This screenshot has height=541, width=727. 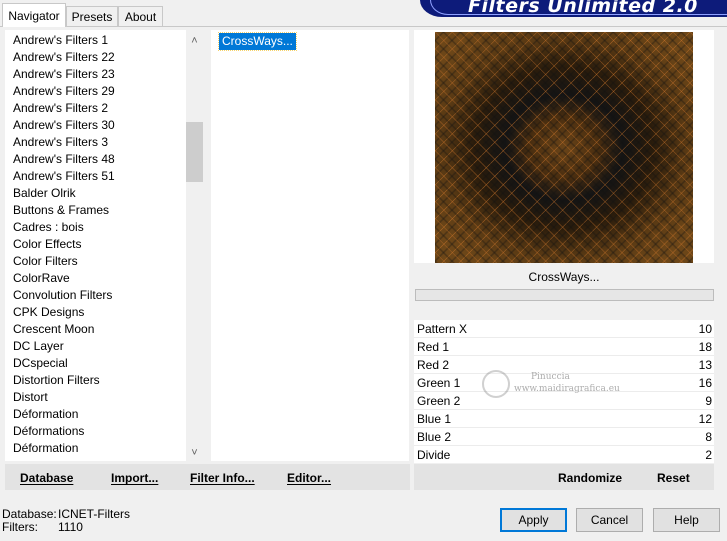 What do you see at coordinates (533, 520) in the screenshot?
I see `apply-button: Apply` at bounding box center [533, 520].